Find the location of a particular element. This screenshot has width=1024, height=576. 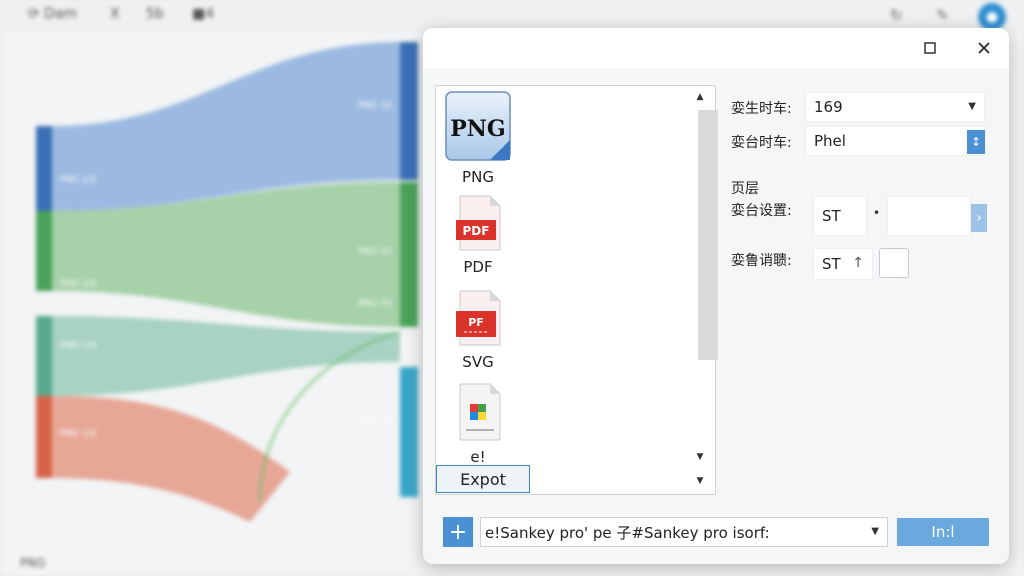

ok-button: In:l is located at coordinates (943, 532).